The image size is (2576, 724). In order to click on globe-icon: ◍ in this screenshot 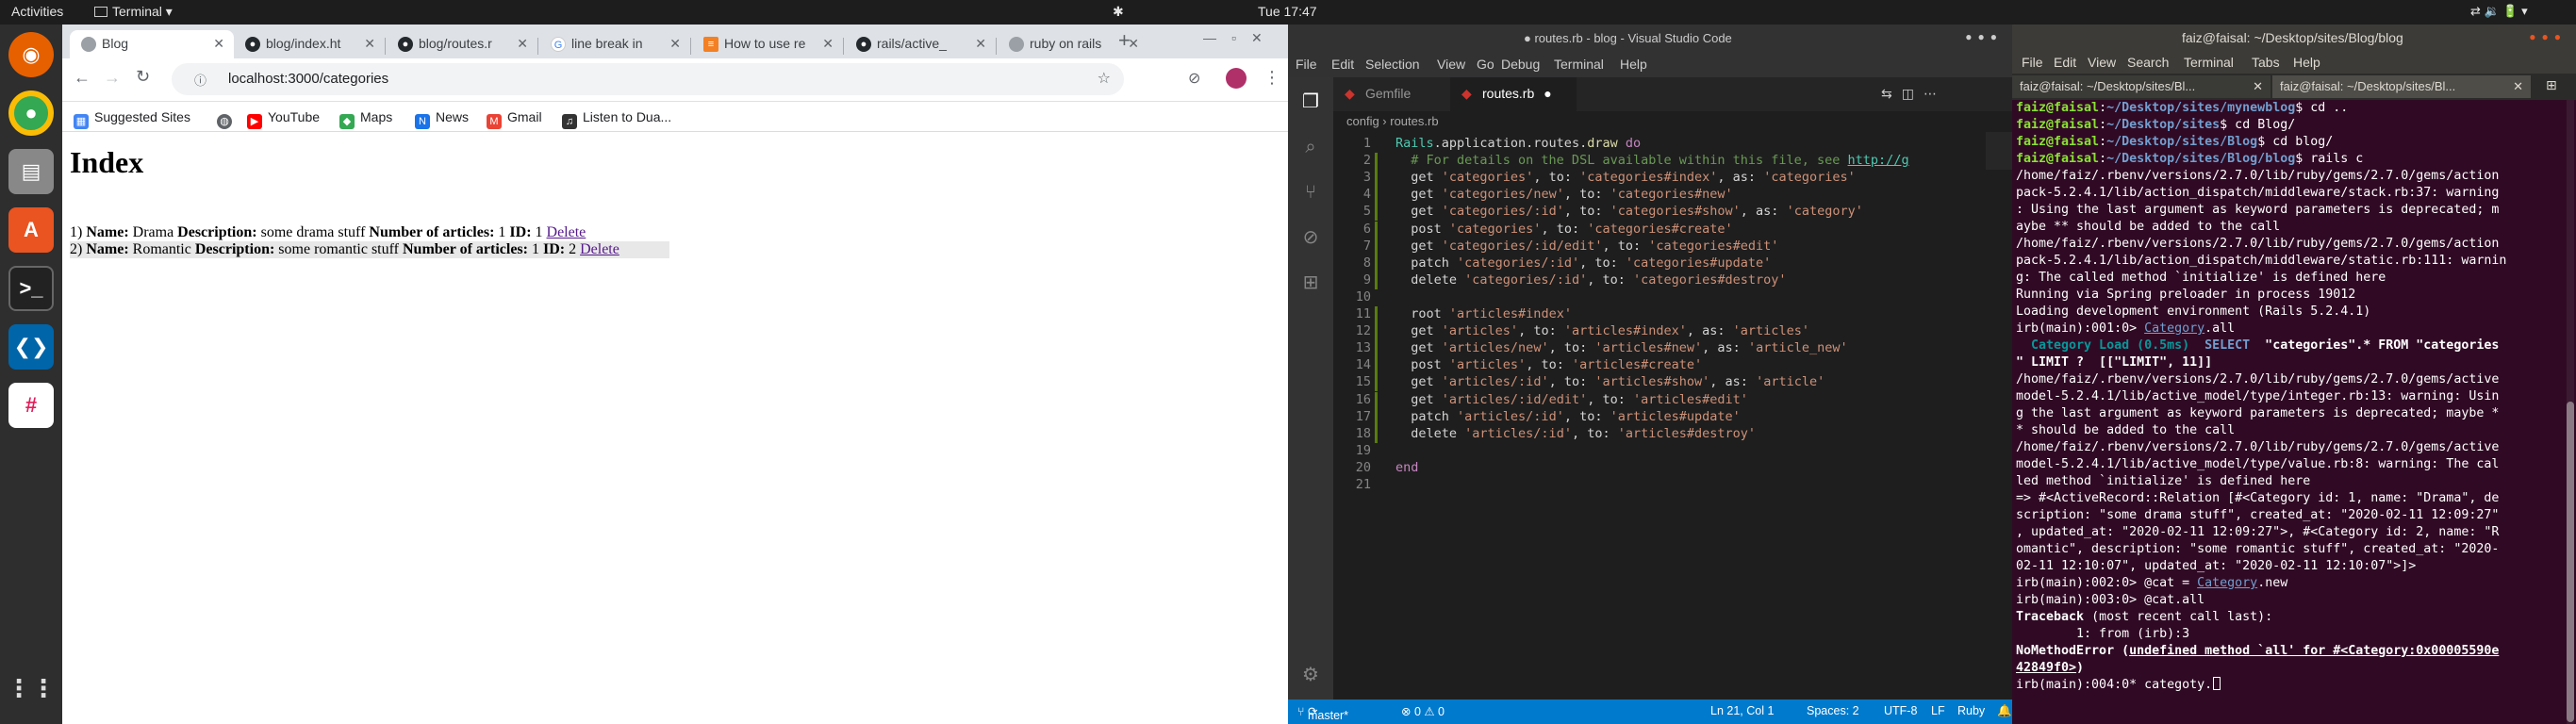, I will do `click(224, 121)`.